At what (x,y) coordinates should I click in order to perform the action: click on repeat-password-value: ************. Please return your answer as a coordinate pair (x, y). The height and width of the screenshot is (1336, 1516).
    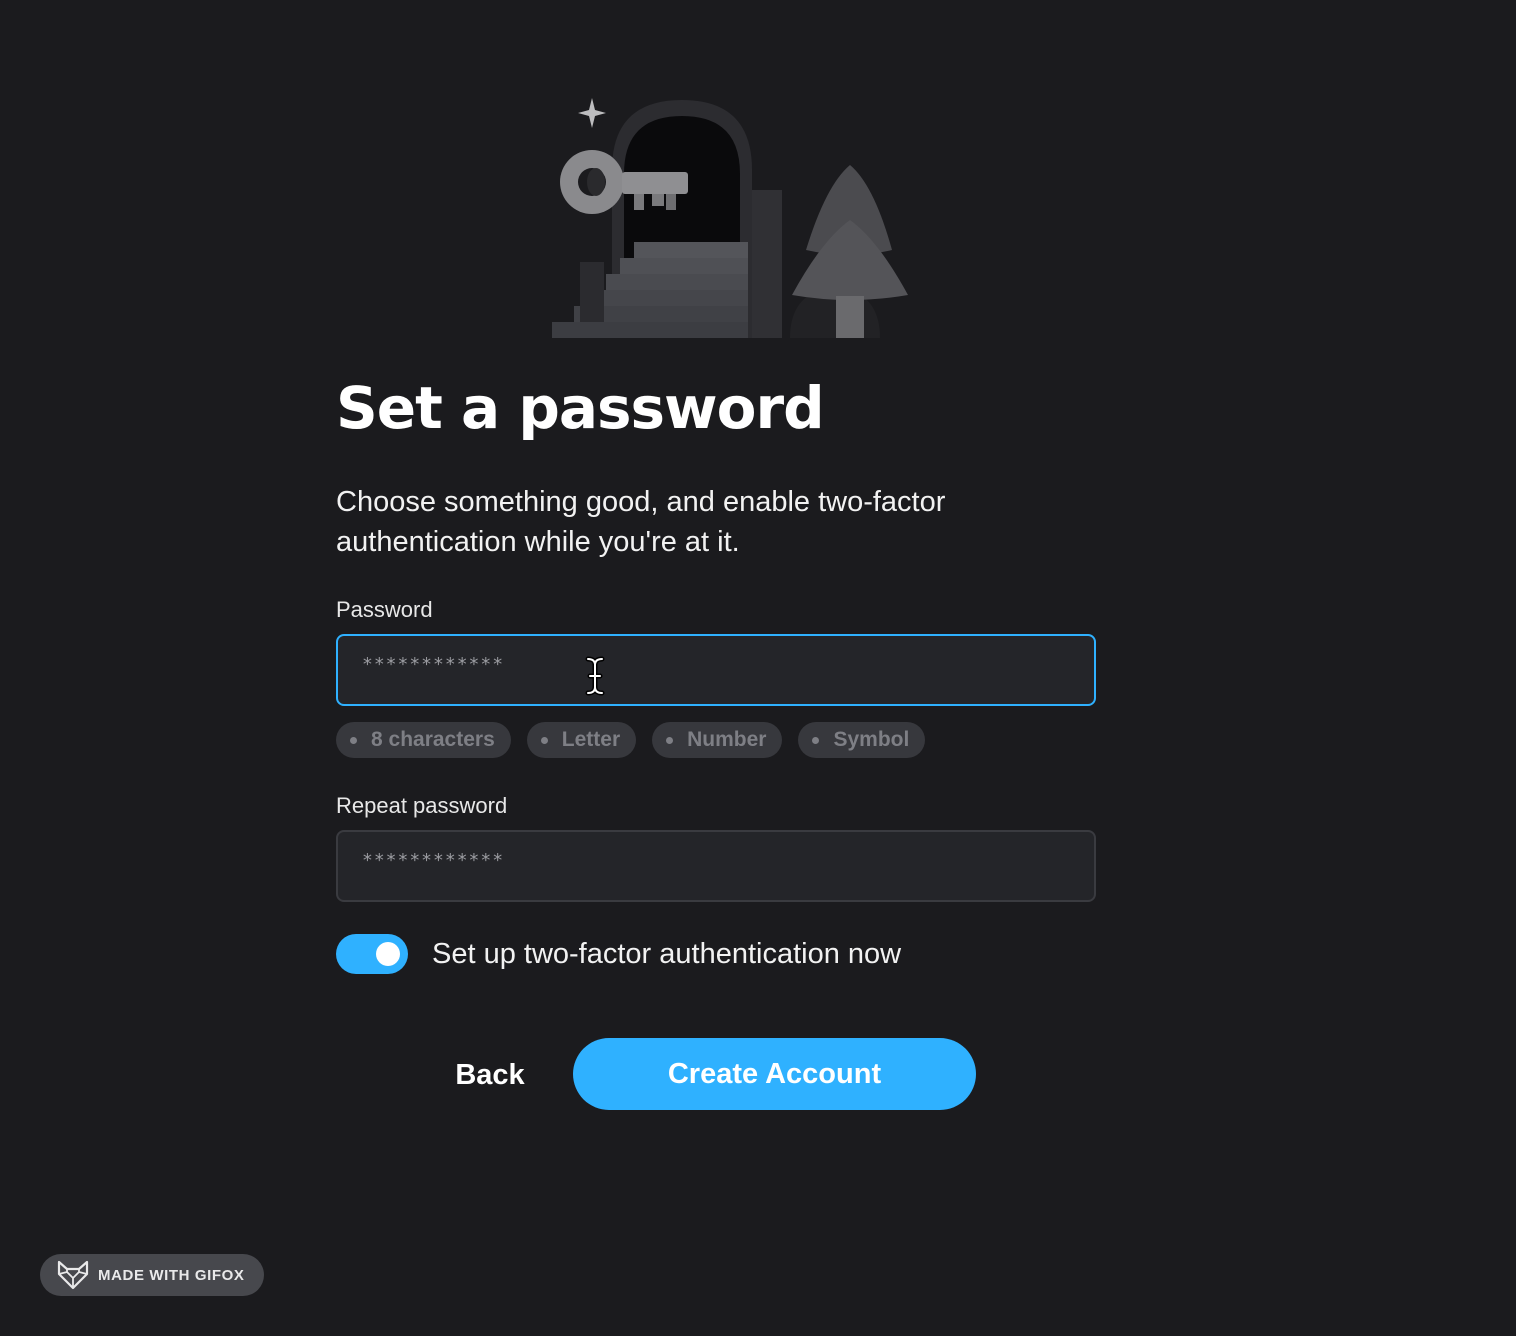
    Looking at the image, I should click on (433, 860).